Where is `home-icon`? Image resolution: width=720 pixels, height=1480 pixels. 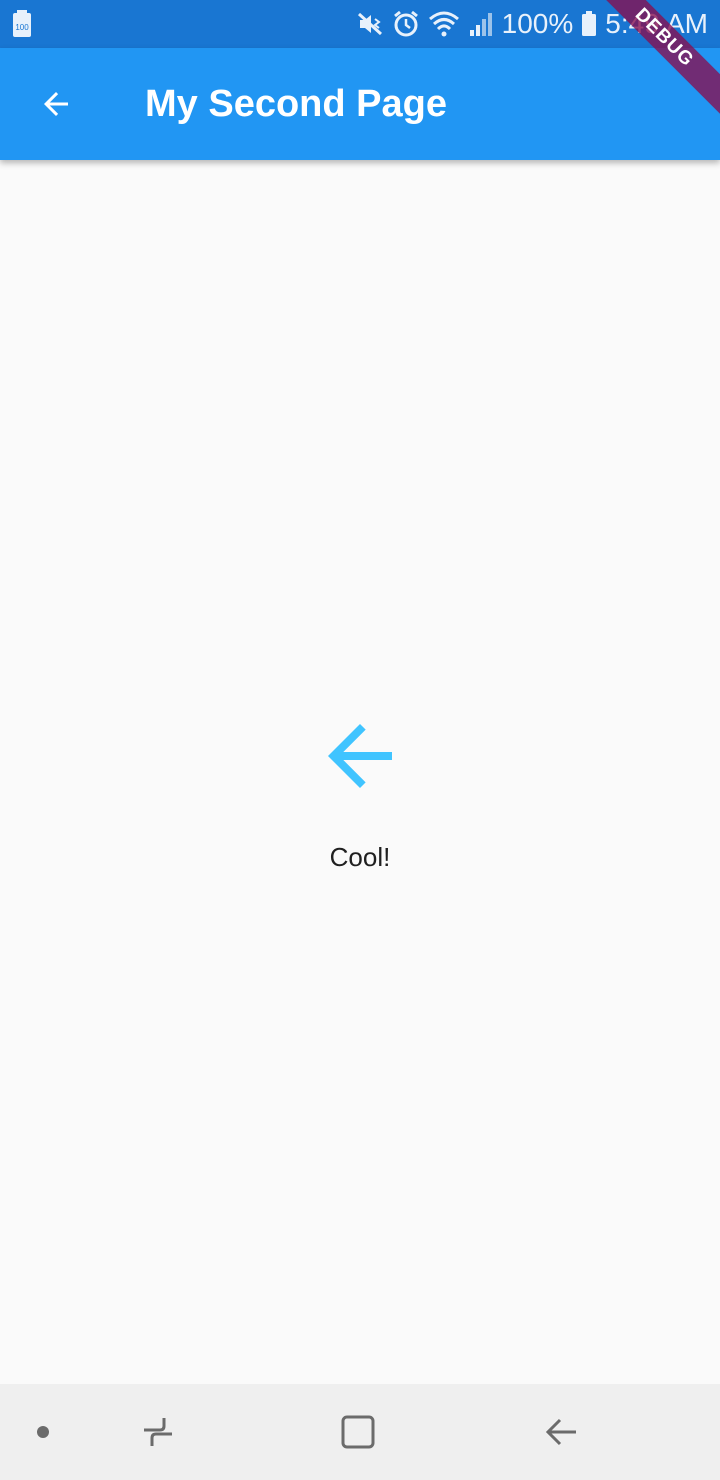 home-icon is located at coordinates (358, 1432).